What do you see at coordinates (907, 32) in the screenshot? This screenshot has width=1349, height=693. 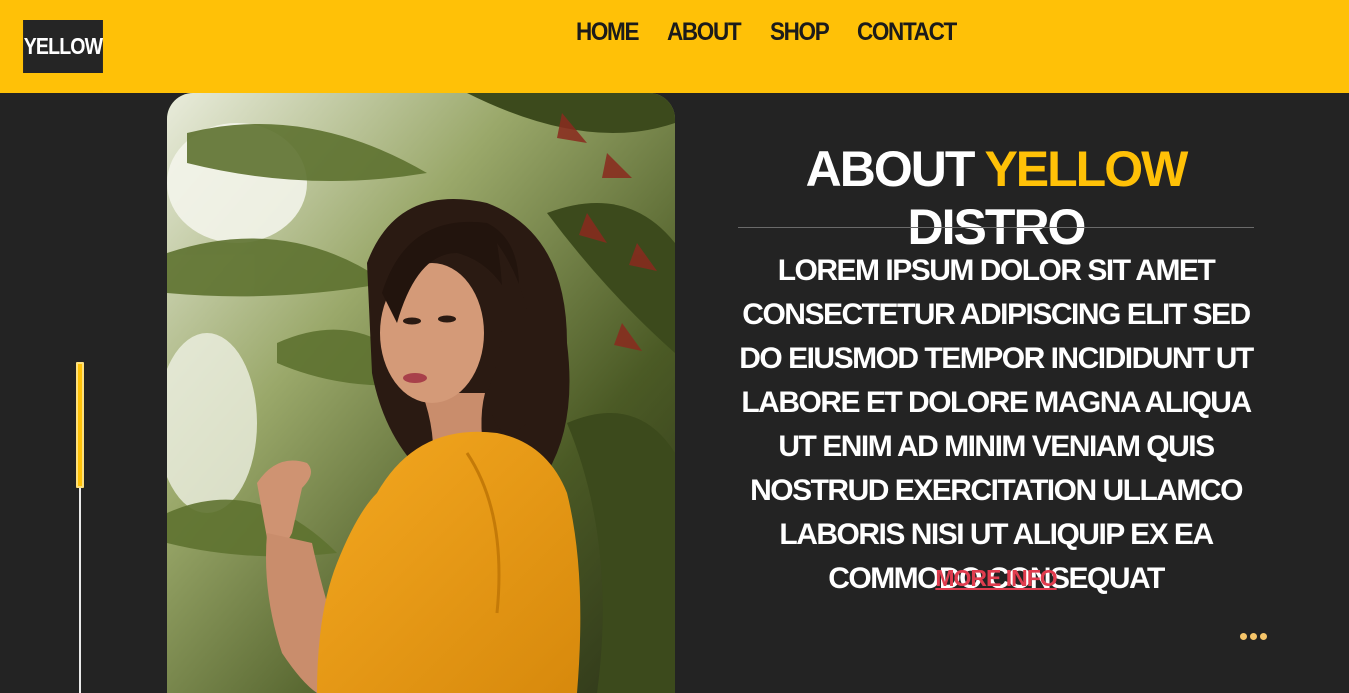 I see `nav-item-contact: CONTACT` at bounding box center [907, 32].